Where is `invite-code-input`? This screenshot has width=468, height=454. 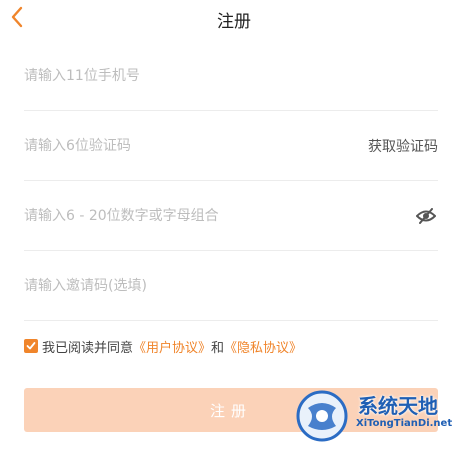
invite-code-input is located at coordinates (174, 285).